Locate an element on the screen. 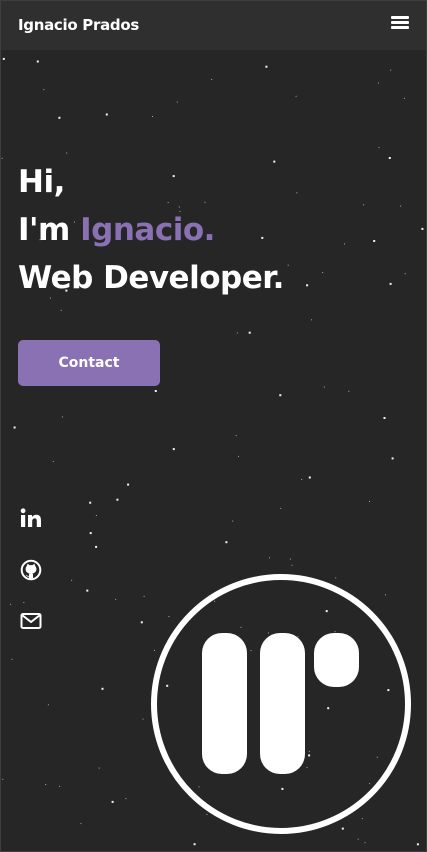 The image size is (427, 852). github-icon is located at coordinates (31, 570).